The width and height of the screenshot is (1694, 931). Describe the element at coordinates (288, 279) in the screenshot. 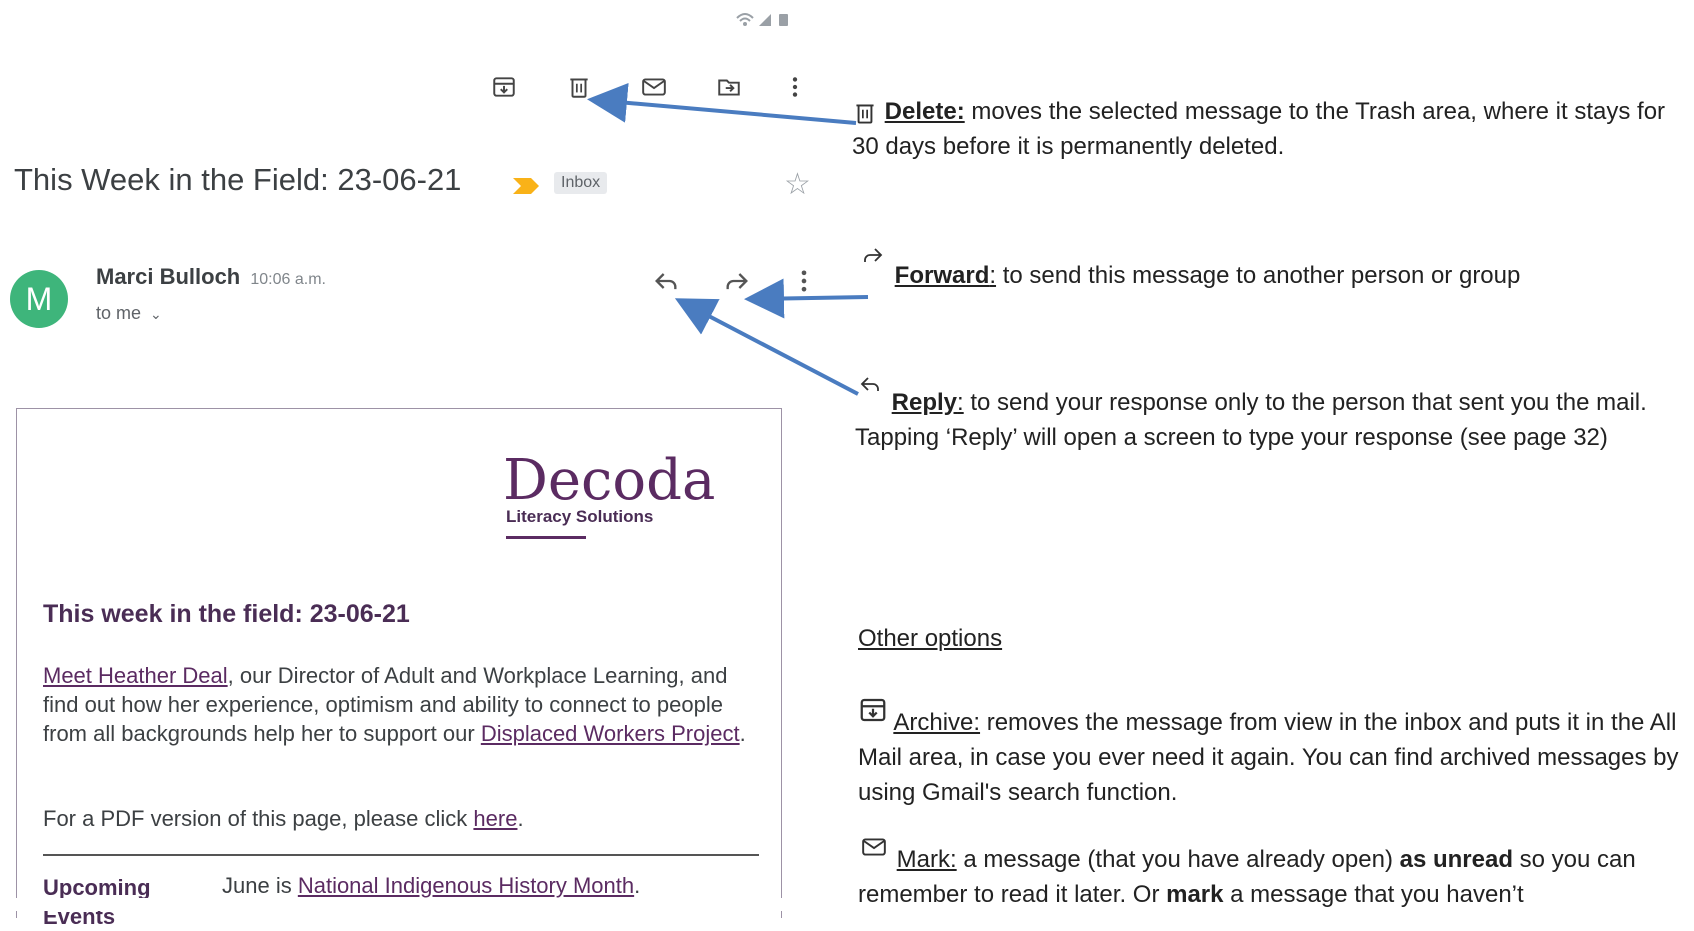

I see `sent-time: 10:06 a.m.` at that location.